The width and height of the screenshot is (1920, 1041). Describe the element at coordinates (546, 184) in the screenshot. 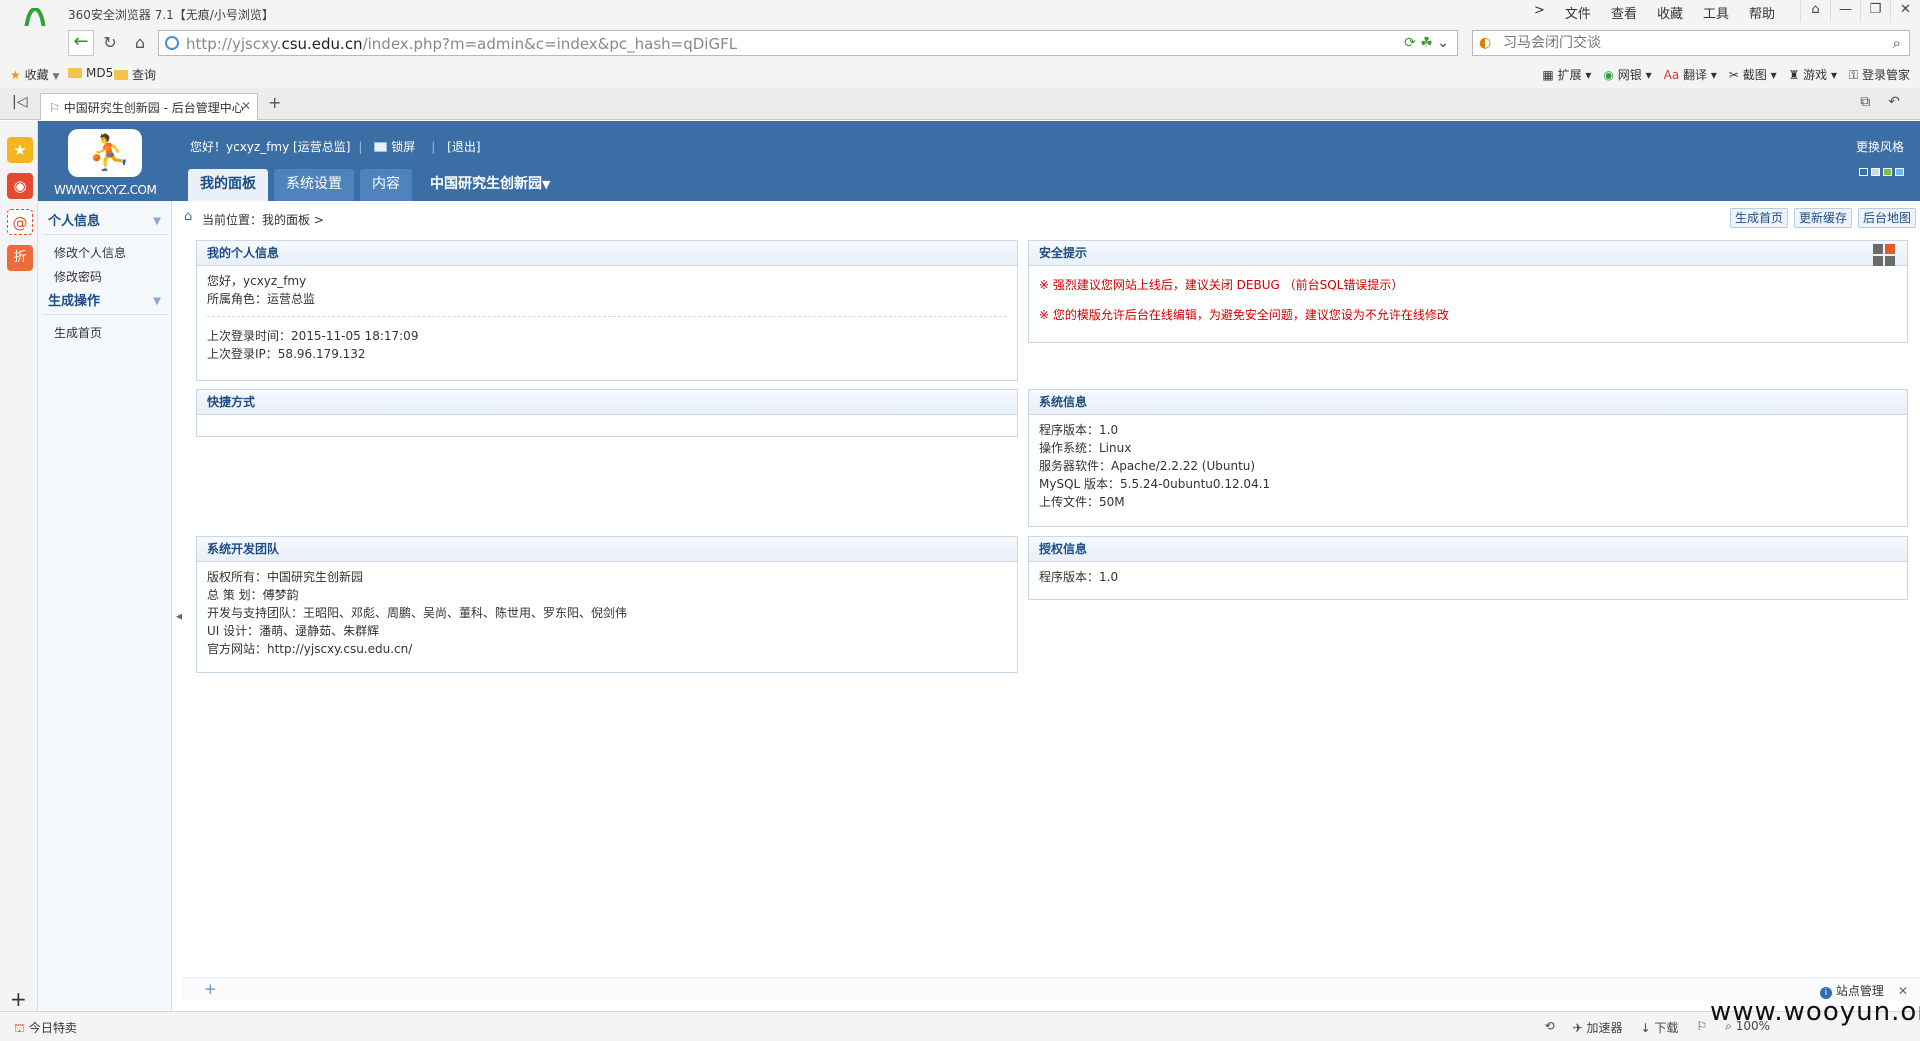

I see `caret-down-icon: ▼` at that location.